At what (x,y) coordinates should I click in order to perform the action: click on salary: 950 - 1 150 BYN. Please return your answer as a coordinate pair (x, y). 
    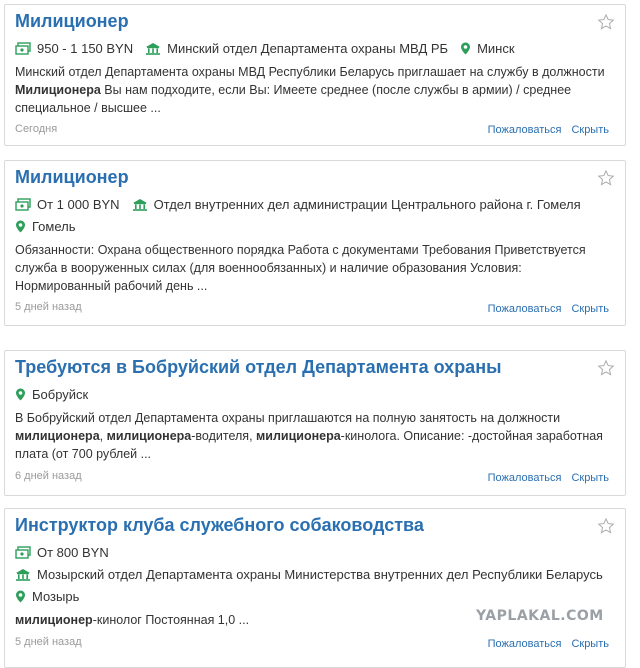
    Looking at the image, I should click on (85, 48).